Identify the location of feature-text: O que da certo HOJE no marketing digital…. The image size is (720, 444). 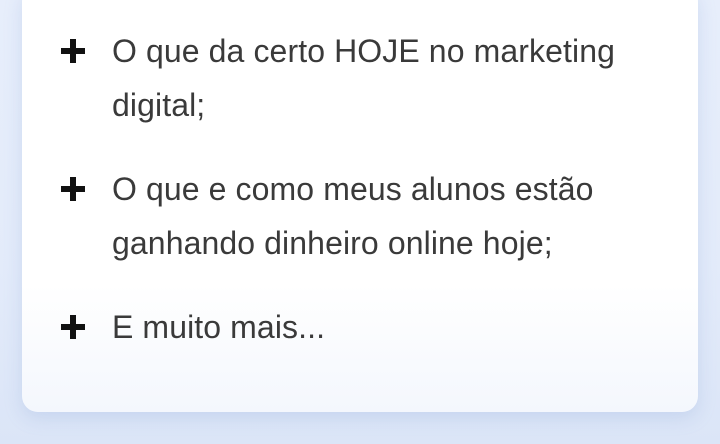
(363, 78).